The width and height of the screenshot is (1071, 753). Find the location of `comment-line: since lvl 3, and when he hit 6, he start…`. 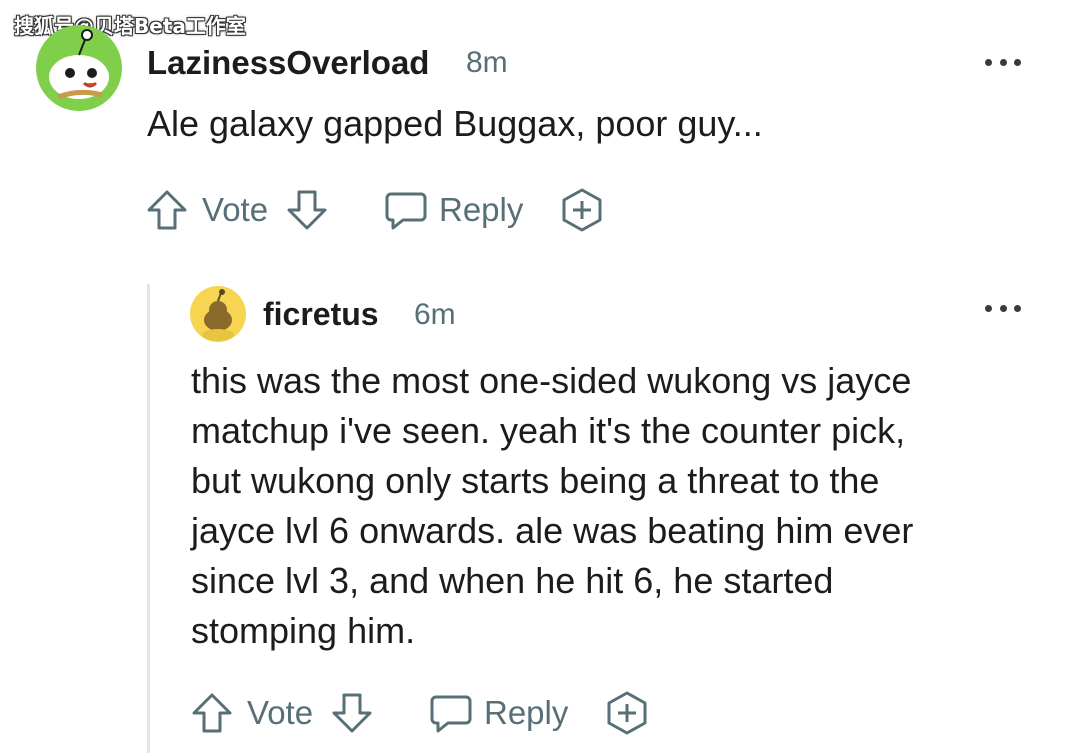

comment-line: since lvl 3, and when he hit 6, he start… is located at coordinates (512, 580).